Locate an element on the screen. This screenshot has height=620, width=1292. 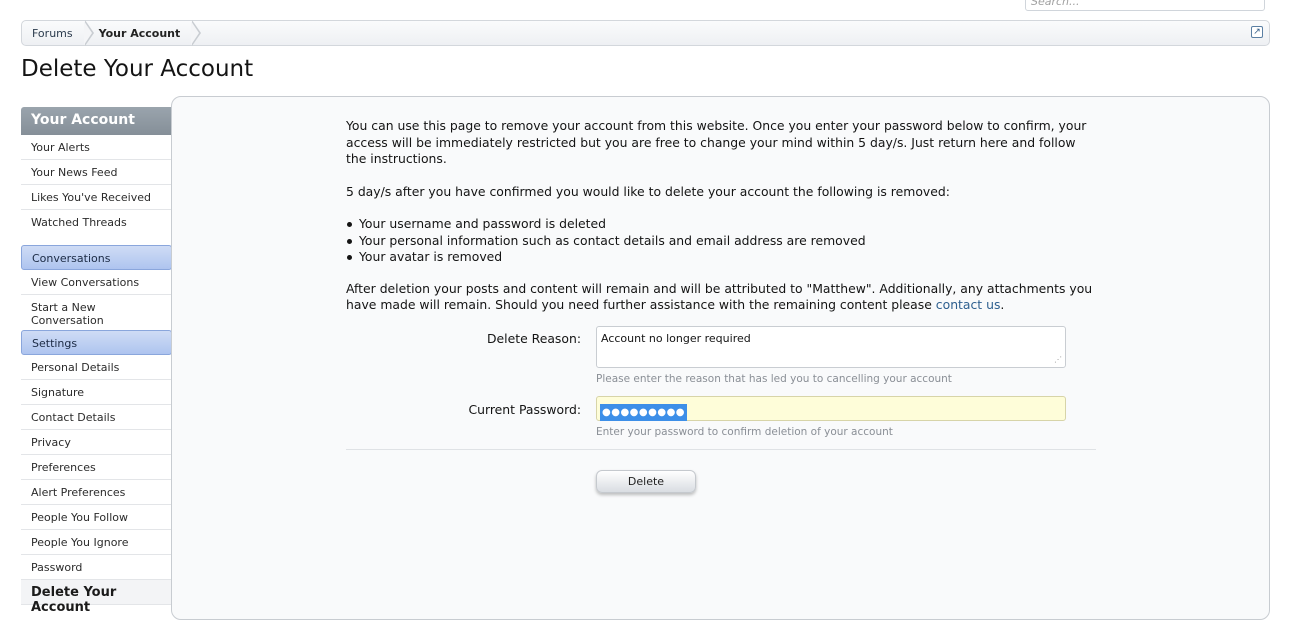
sidebar-section-settings: Settings is located at coordinates (96, 342).